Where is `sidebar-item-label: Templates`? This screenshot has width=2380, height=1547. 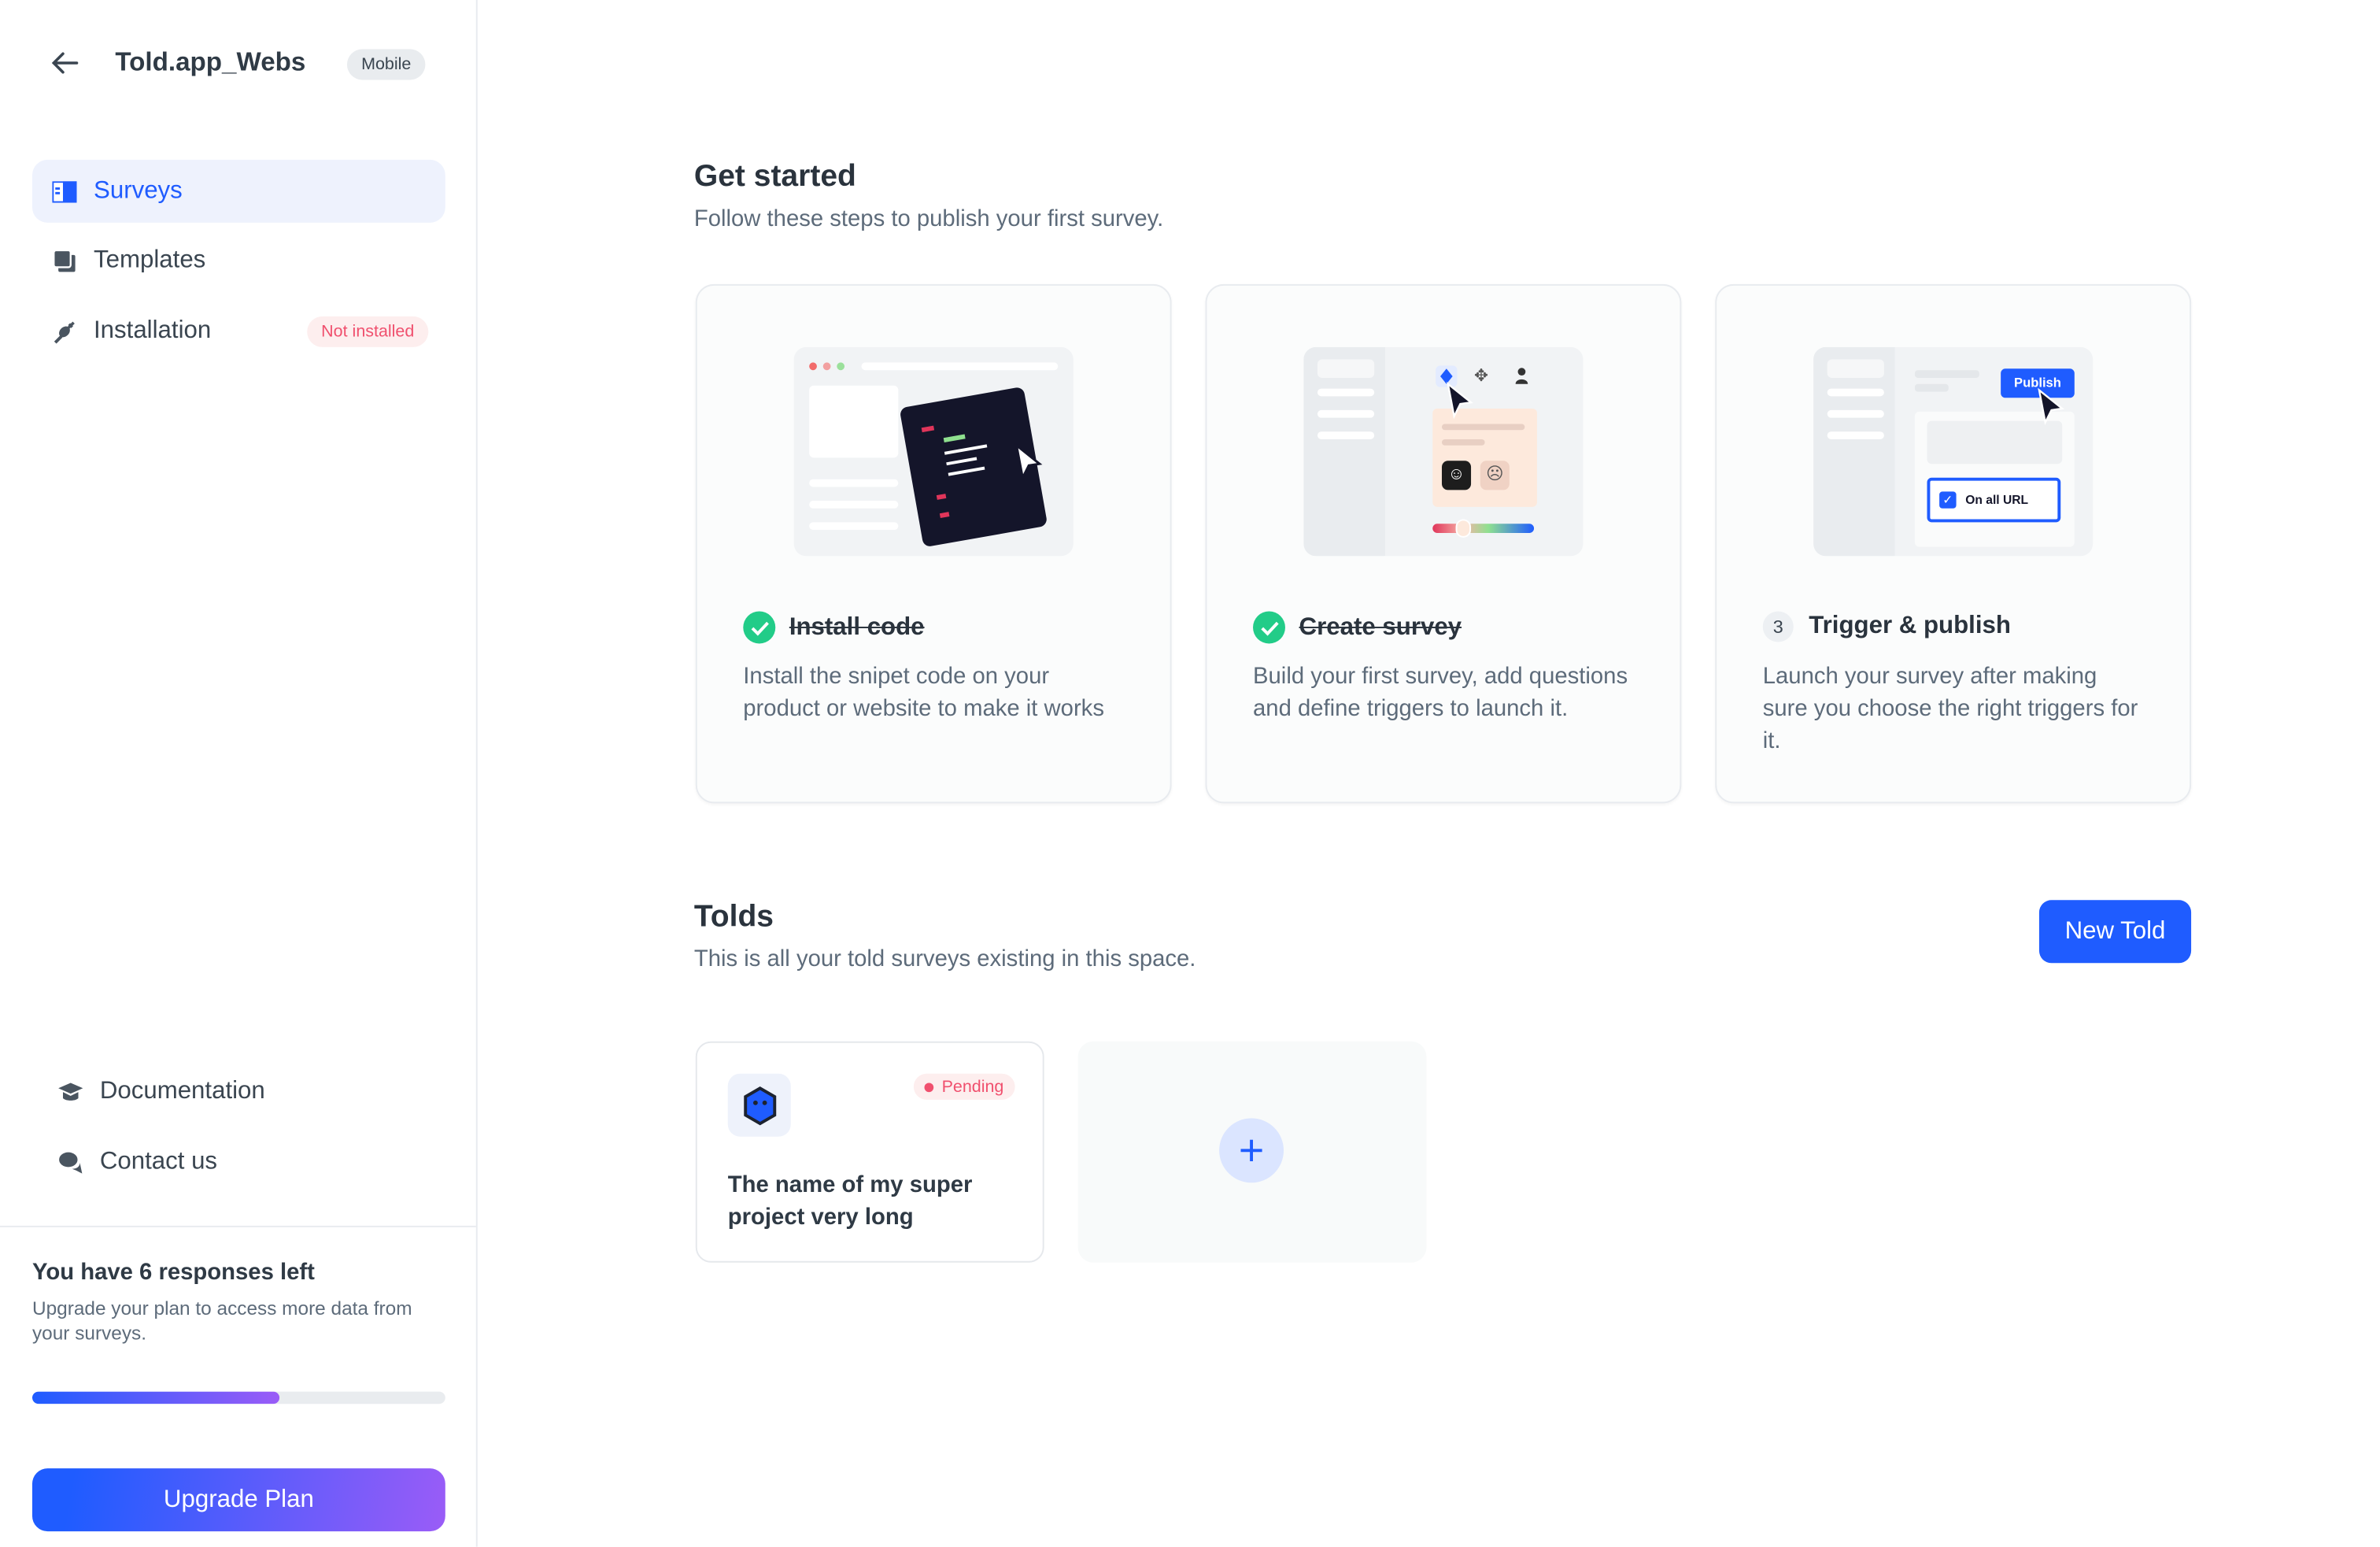
sidebar-item-label: Templates is located at coordinates (150, 259).